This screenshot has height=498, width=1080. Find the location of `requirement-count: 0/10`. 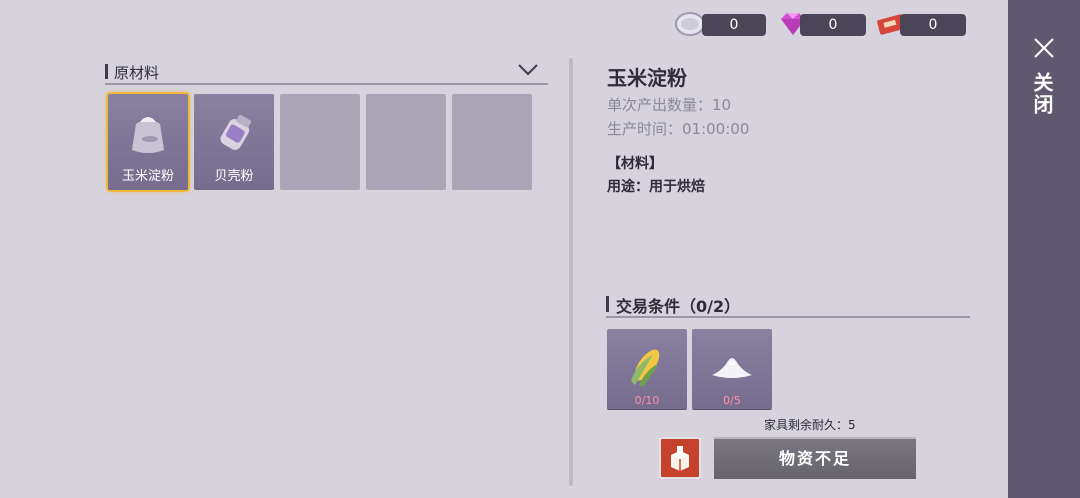

requirement-count: 0/10 is located at coordinates (647, 400).